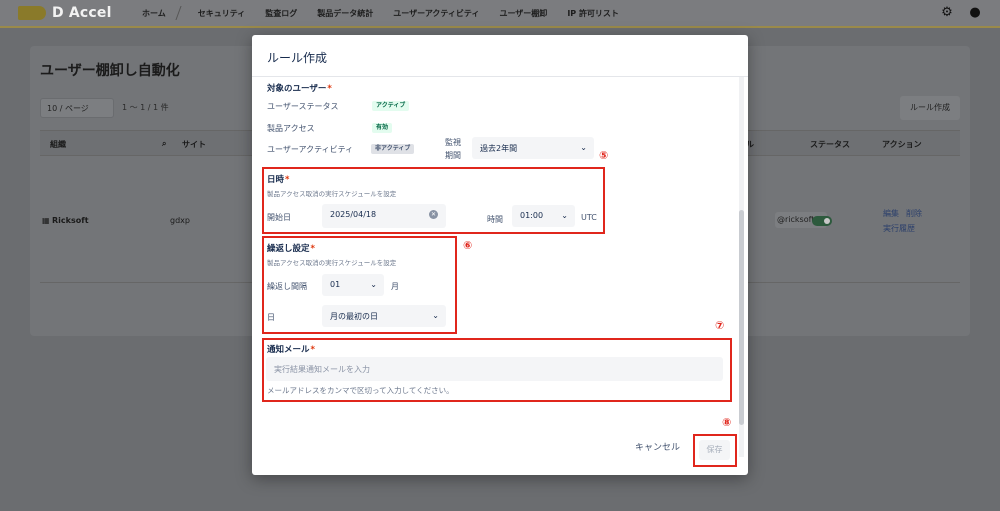  What do you see at coordinates (288, 350) in the screenshot?
I see `notify-label-text: 通知メール` at bounding box center [288, 350].